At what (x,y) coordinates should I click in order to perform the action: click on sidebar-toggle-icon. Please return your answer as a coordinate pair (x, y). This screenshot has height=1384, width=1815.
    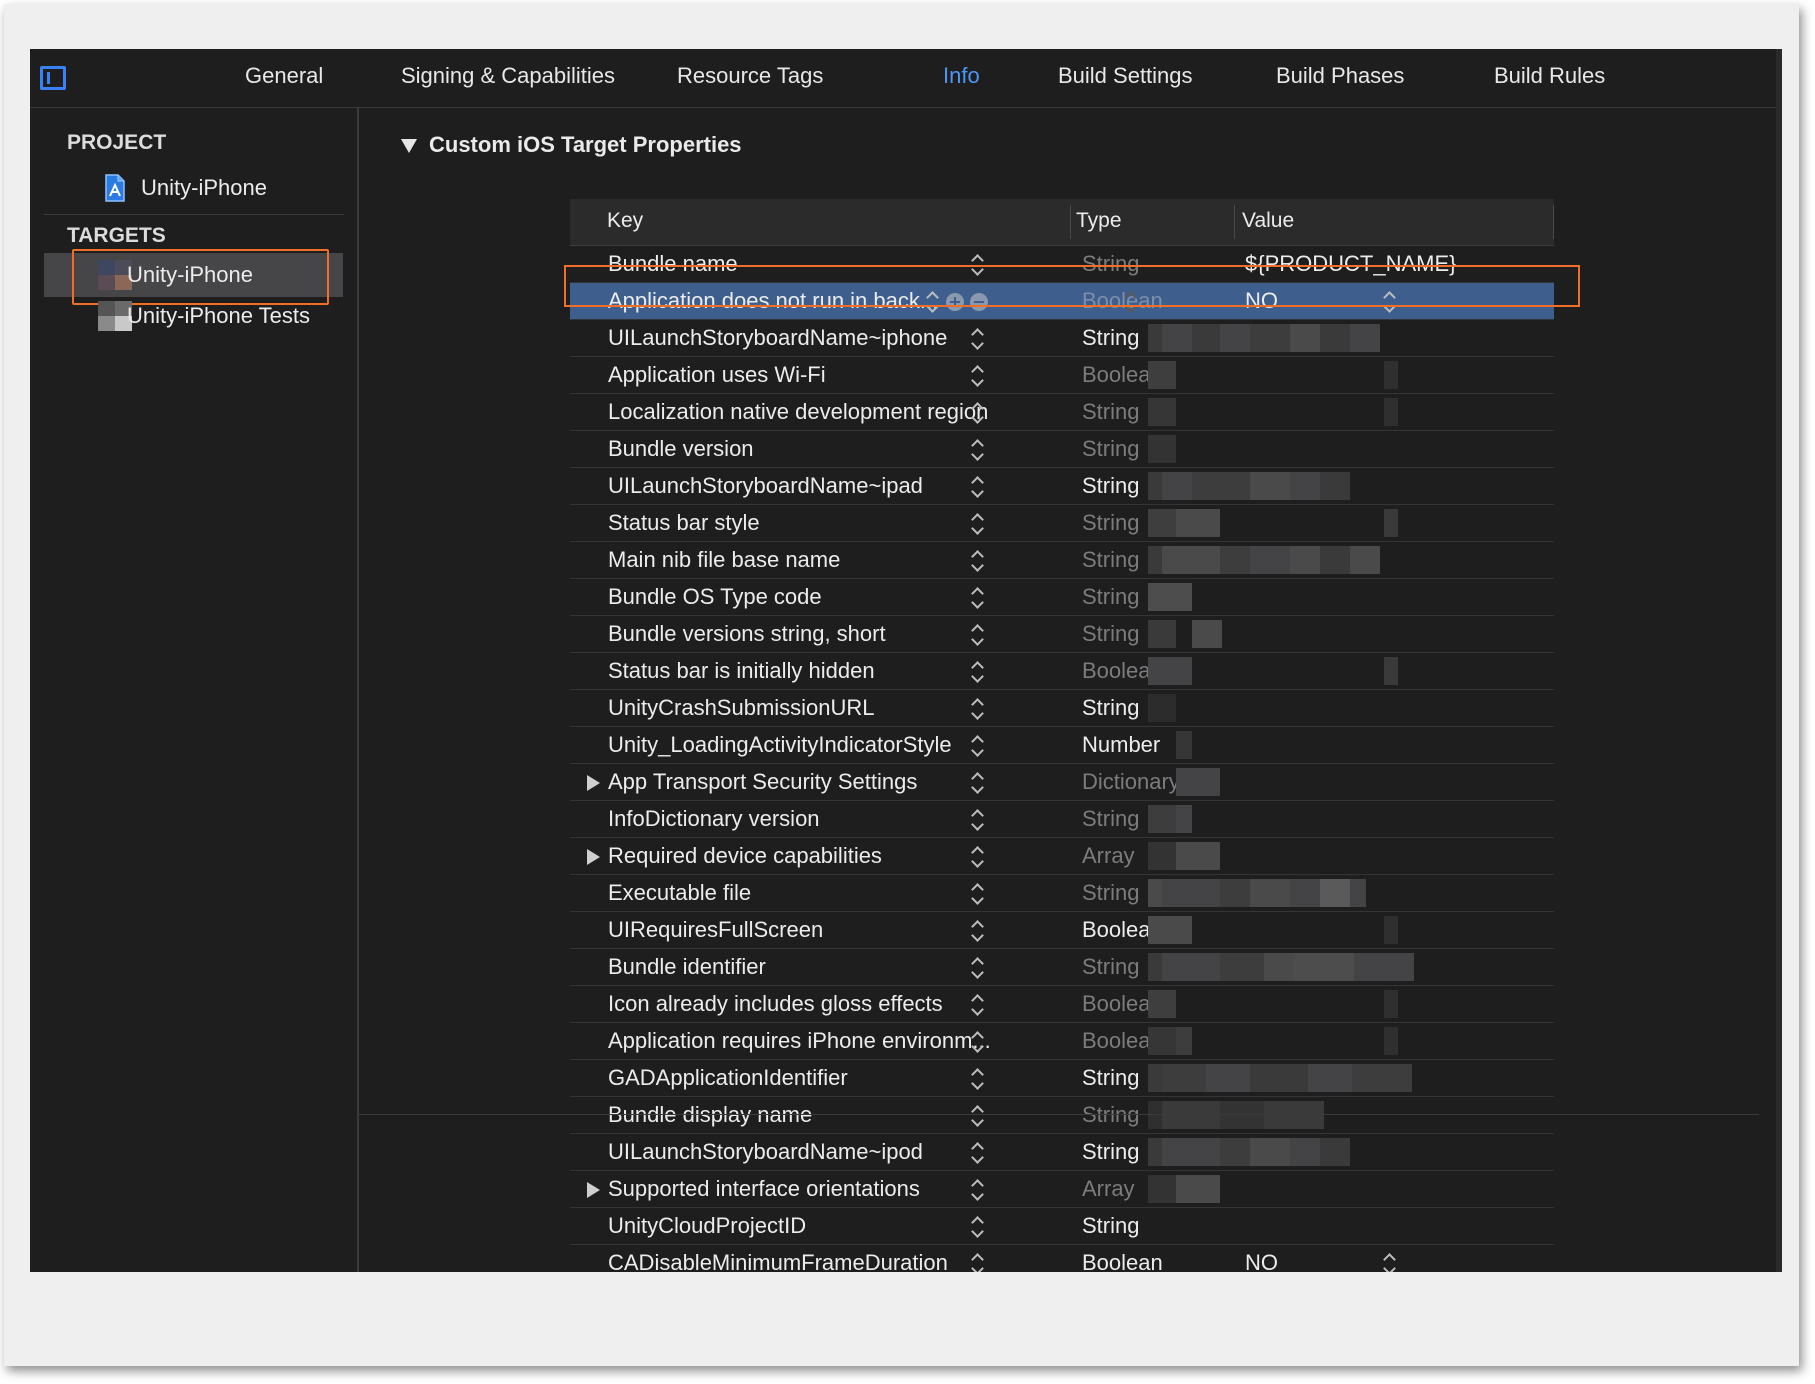
    Looking at the image, I should click on (53, 78).